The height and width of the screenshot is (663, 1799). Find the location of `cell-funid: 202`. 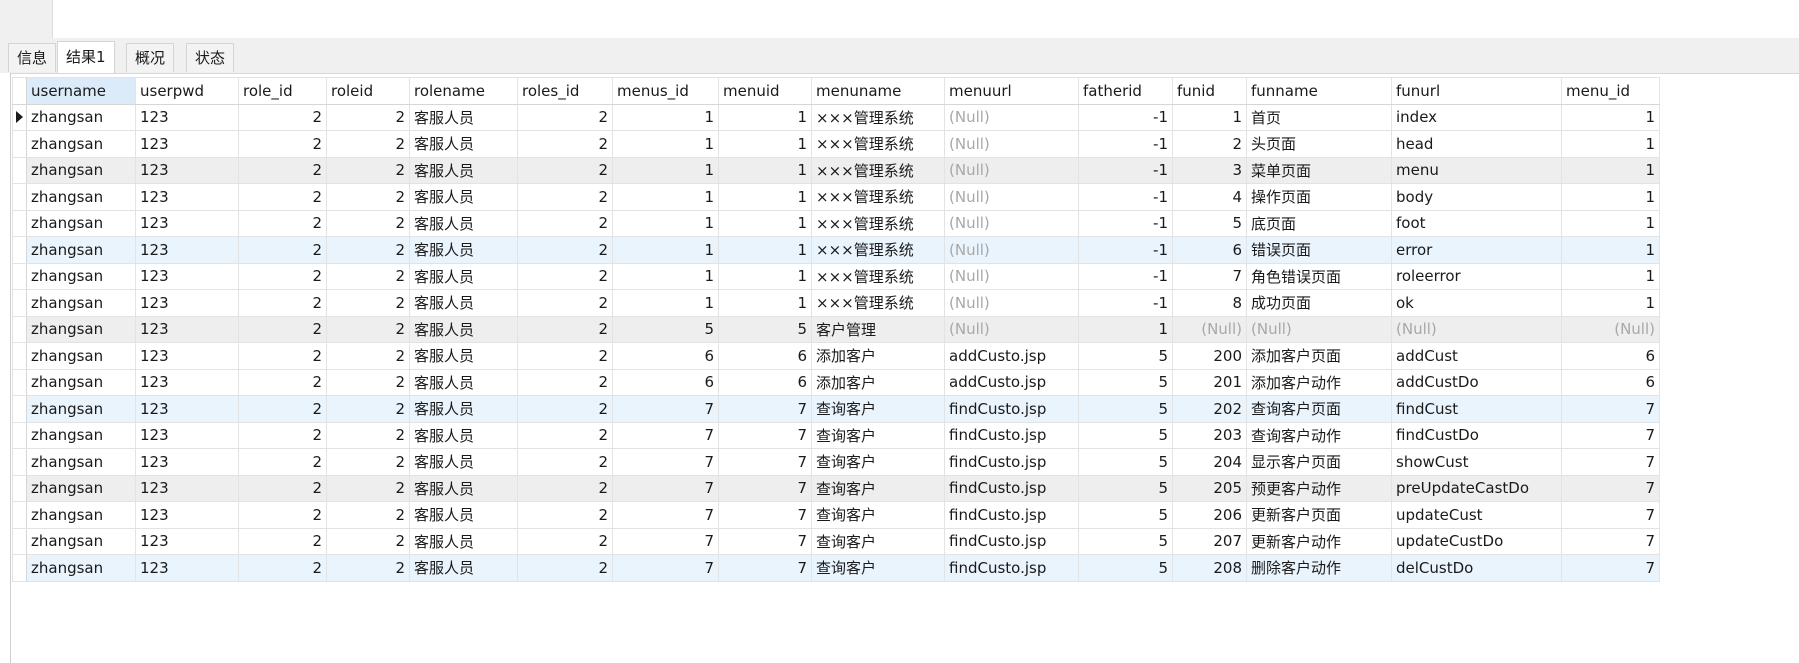

cell-funid: 202 is located at coordinates (1209, 409).